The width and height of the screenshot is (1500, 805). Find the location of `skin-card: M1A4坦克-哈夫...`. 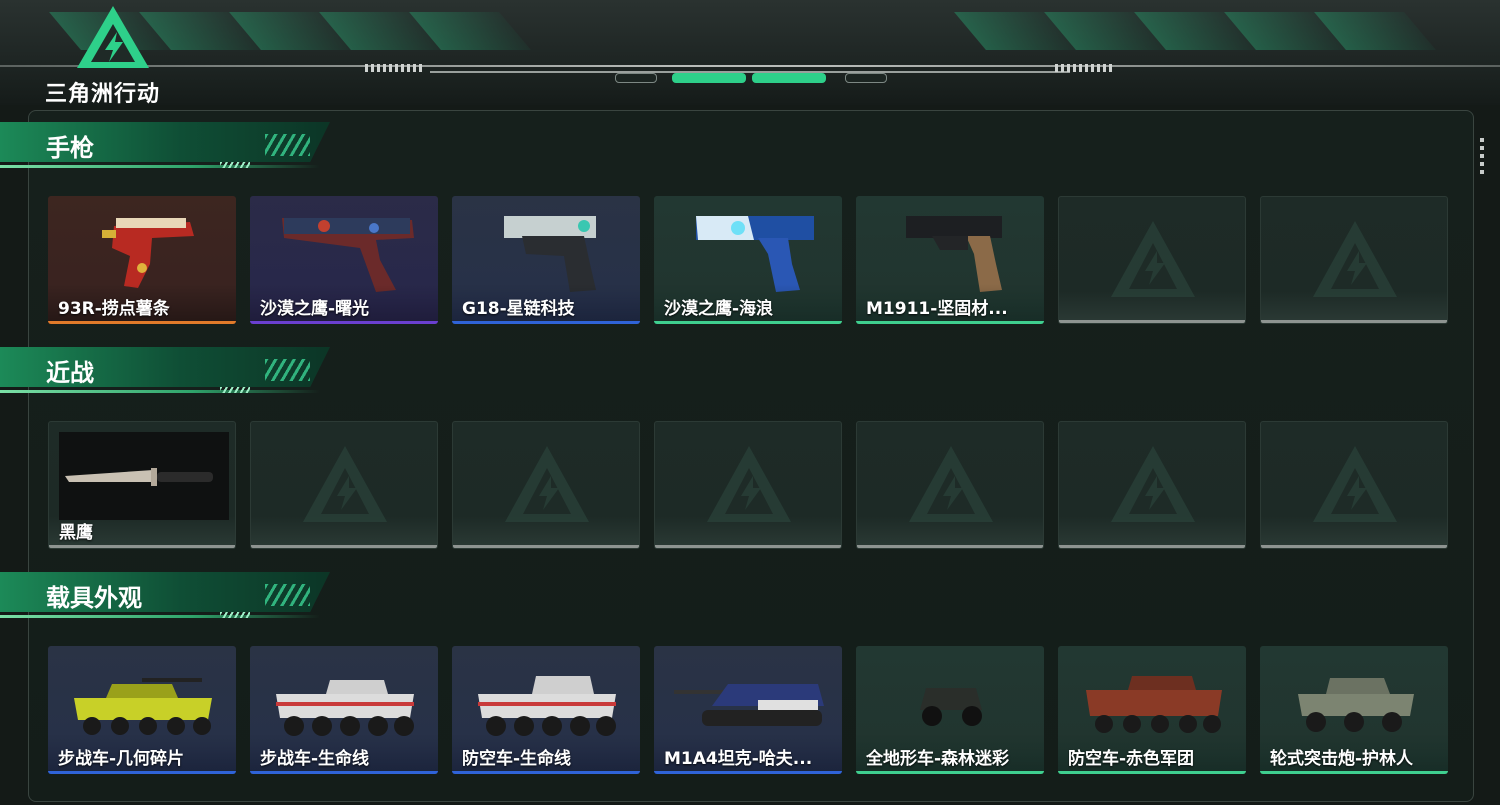

skin-card: M1A4坦克-哈夫... is located at coordinates (748, 710).